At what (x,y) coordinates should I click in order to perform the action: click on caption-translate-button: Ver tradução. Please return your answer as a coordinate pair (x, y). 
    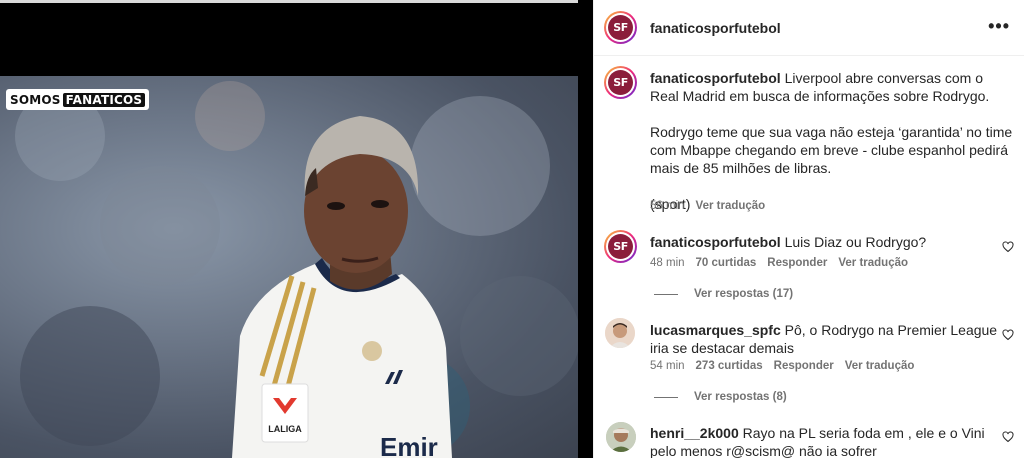
    Looking at the image, I should click on (731, 206).